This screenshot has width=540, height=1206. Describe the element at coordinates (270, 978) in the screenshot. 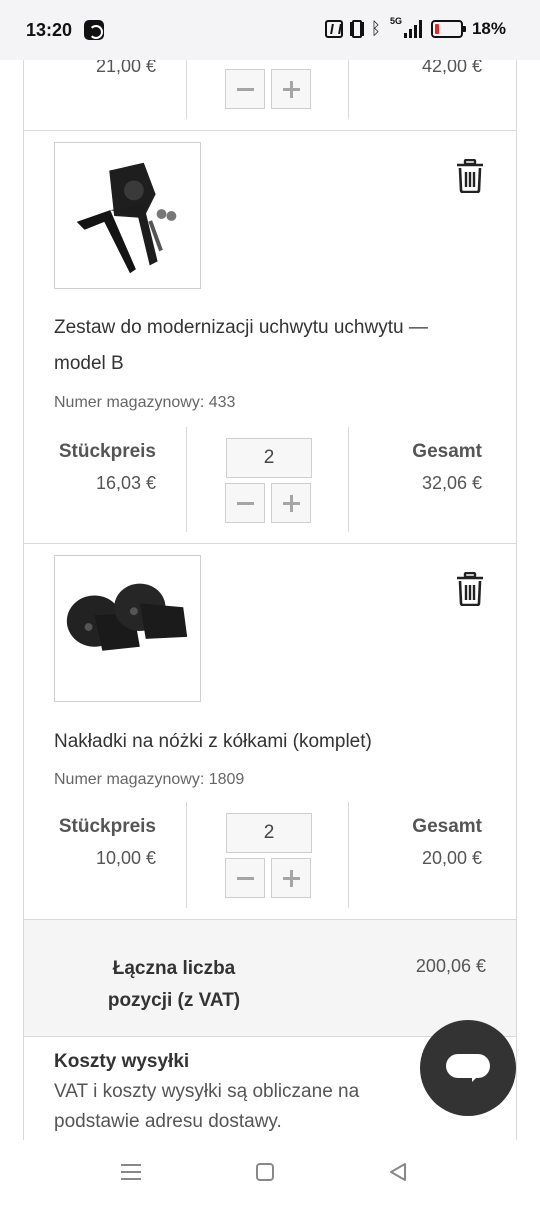

I see `cart-total-row: Łączna liczba pozycji (z VAT) 200,06 €` at that location.